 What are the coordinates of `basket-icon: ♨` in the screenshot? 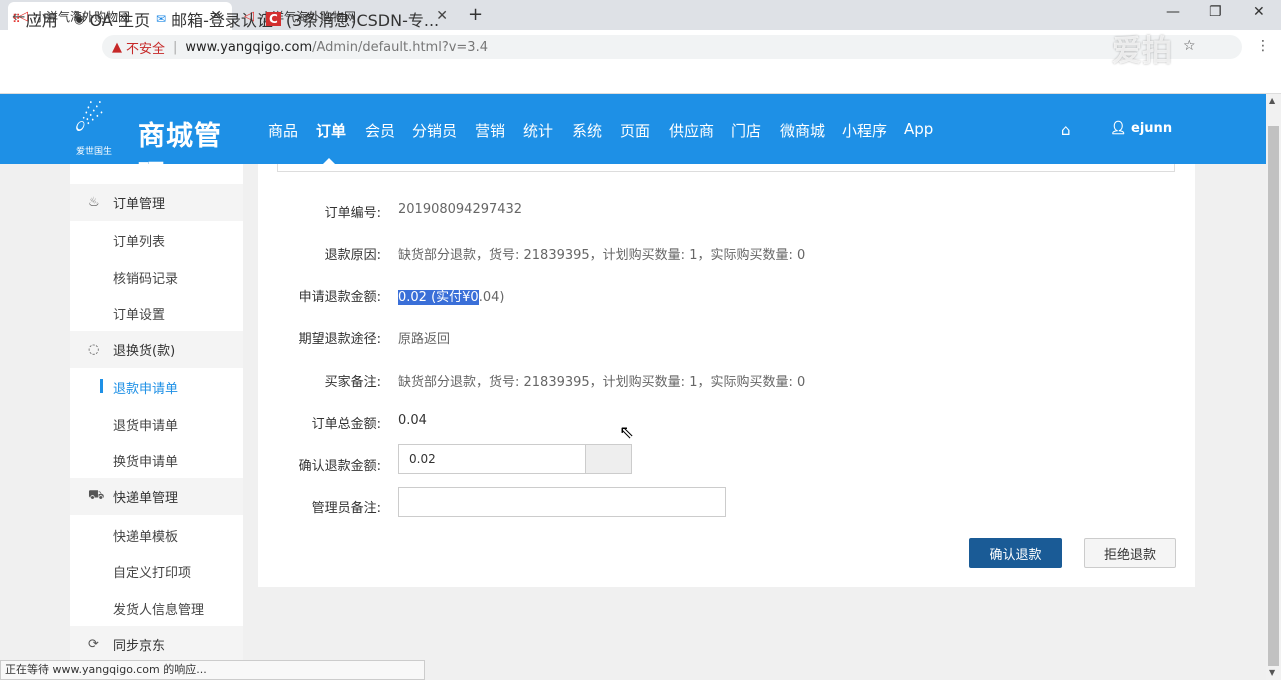 It's located at (94, 202).